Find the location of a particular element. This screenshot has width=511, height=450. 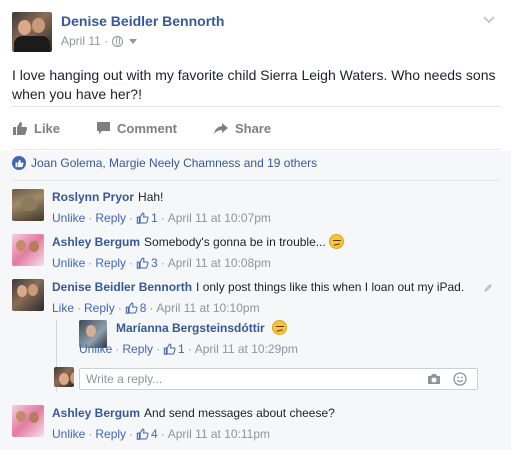

comment-line: Maríanna Bergsteinsdóttir is located at coordinates (201, 328).